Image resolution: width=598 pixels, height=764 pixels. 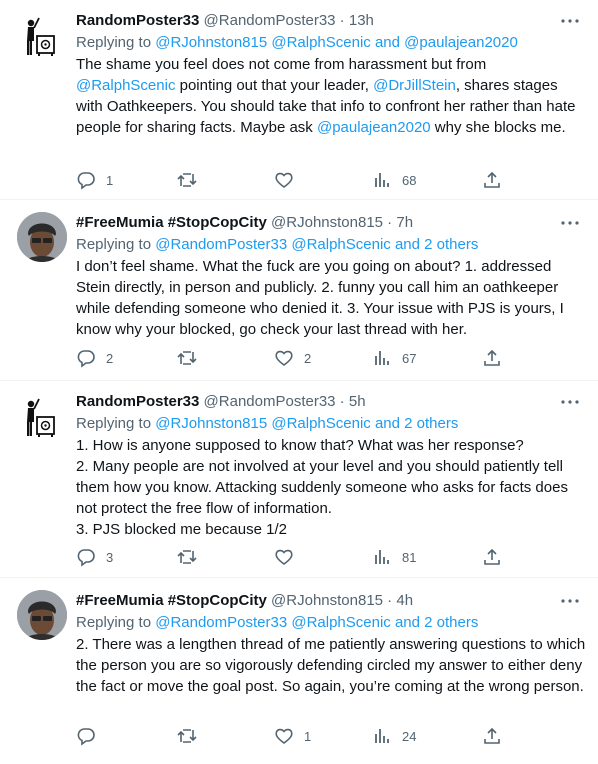 What do you see at coordinates (125, 85) in the screenshot?
I see `mention-link: @RalphScenic` at bounding box center [125, 85].